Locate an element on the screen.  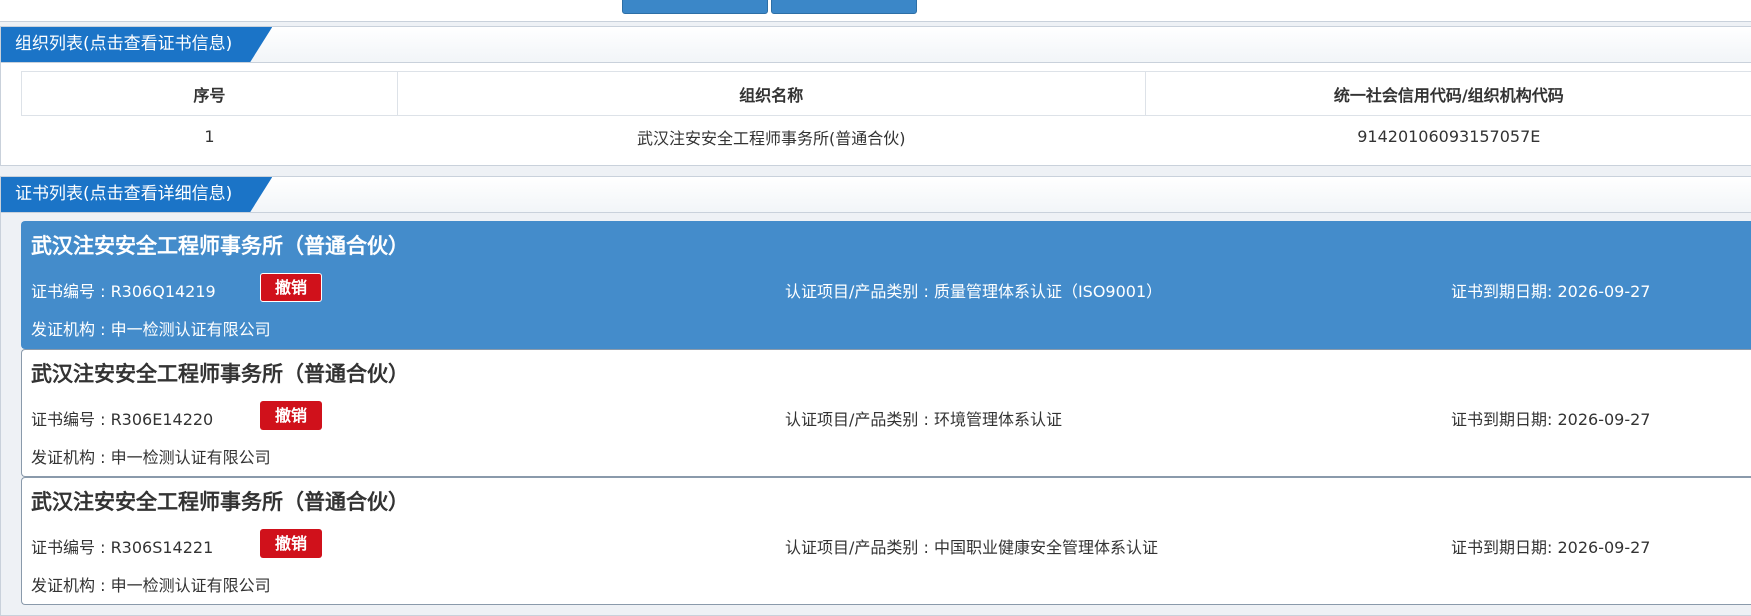
cert-number: 证书编号 : R306S14221 is located at coordinates (122, 547).